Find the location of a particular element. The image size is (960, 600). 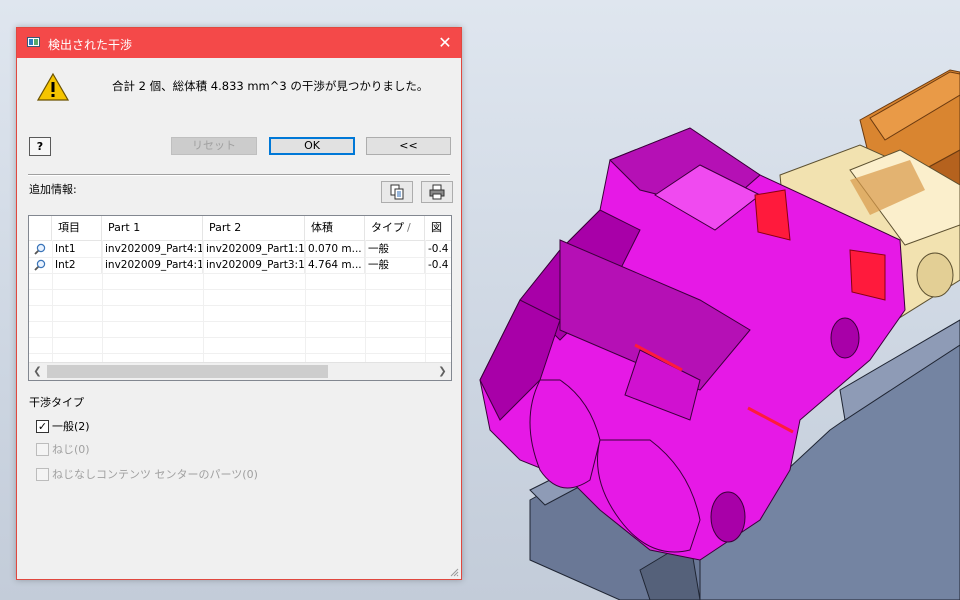

cell-part2: inv202009_Part3:1 is located at coordinates (254, 265).